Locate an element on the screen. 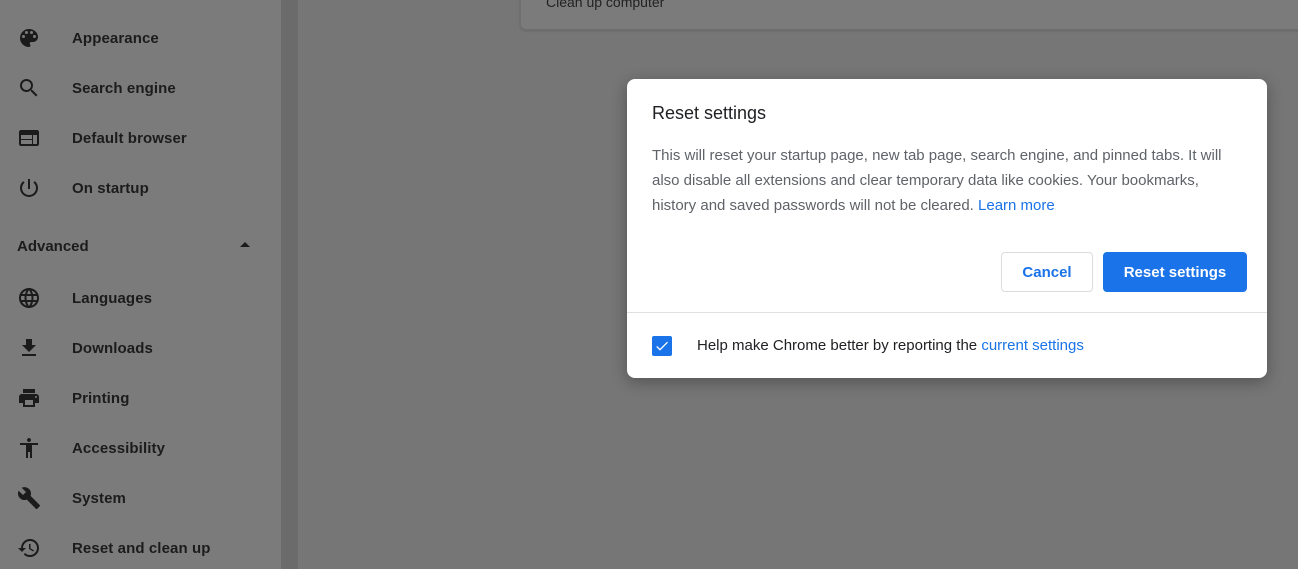 This screenshot has width=1298, height=569. sidebar-item-printing: Printing is located at coordinates (140, 398).